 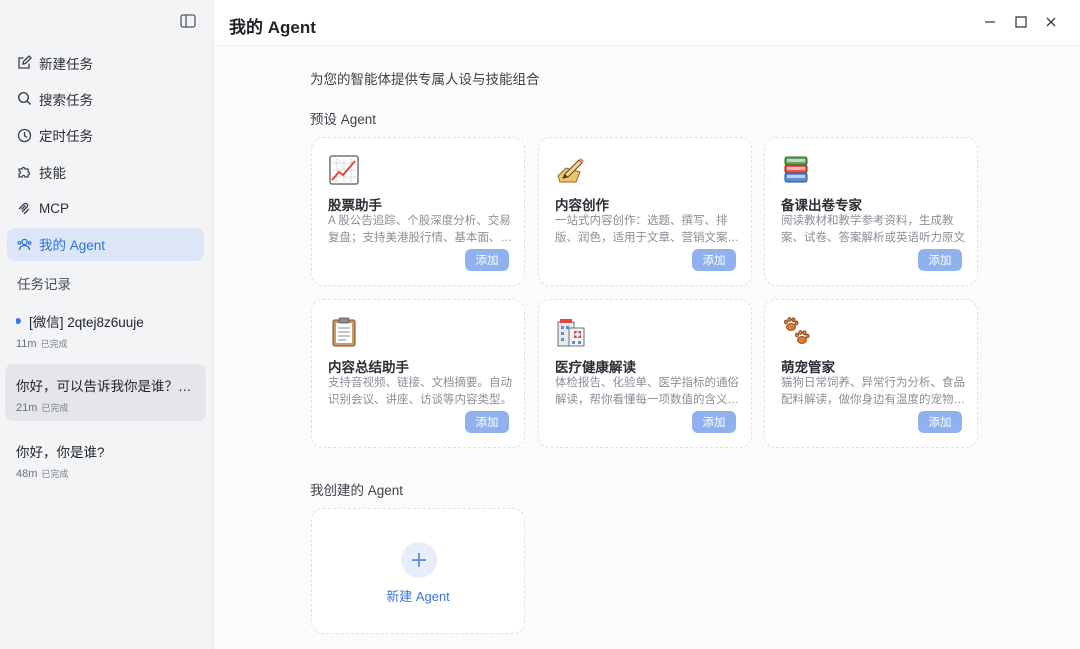 I want to click on agent-card-title: 备课出卷专家, so click(x=821, y=205).